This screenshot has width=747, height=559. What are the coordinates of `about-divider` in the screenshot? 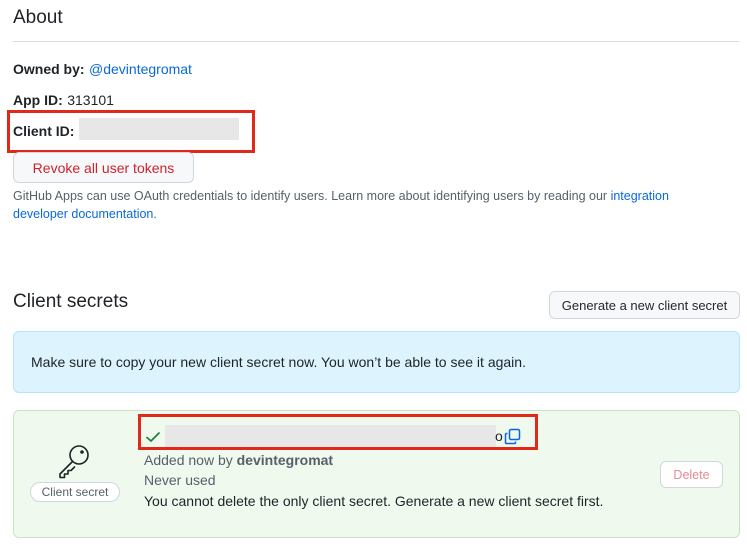 It's located at (376, 41).